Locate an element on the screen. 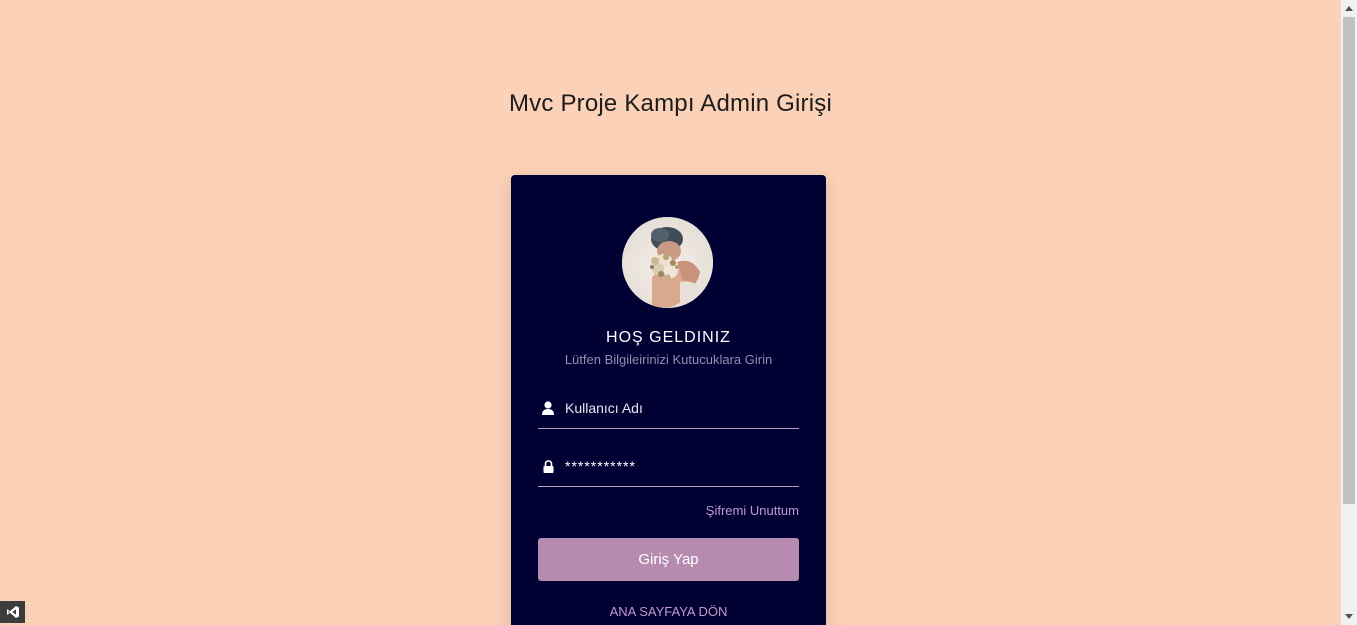 The image size is (1357, 625). scroll-down-arrow-icon is located at coordinates (1349, 616).